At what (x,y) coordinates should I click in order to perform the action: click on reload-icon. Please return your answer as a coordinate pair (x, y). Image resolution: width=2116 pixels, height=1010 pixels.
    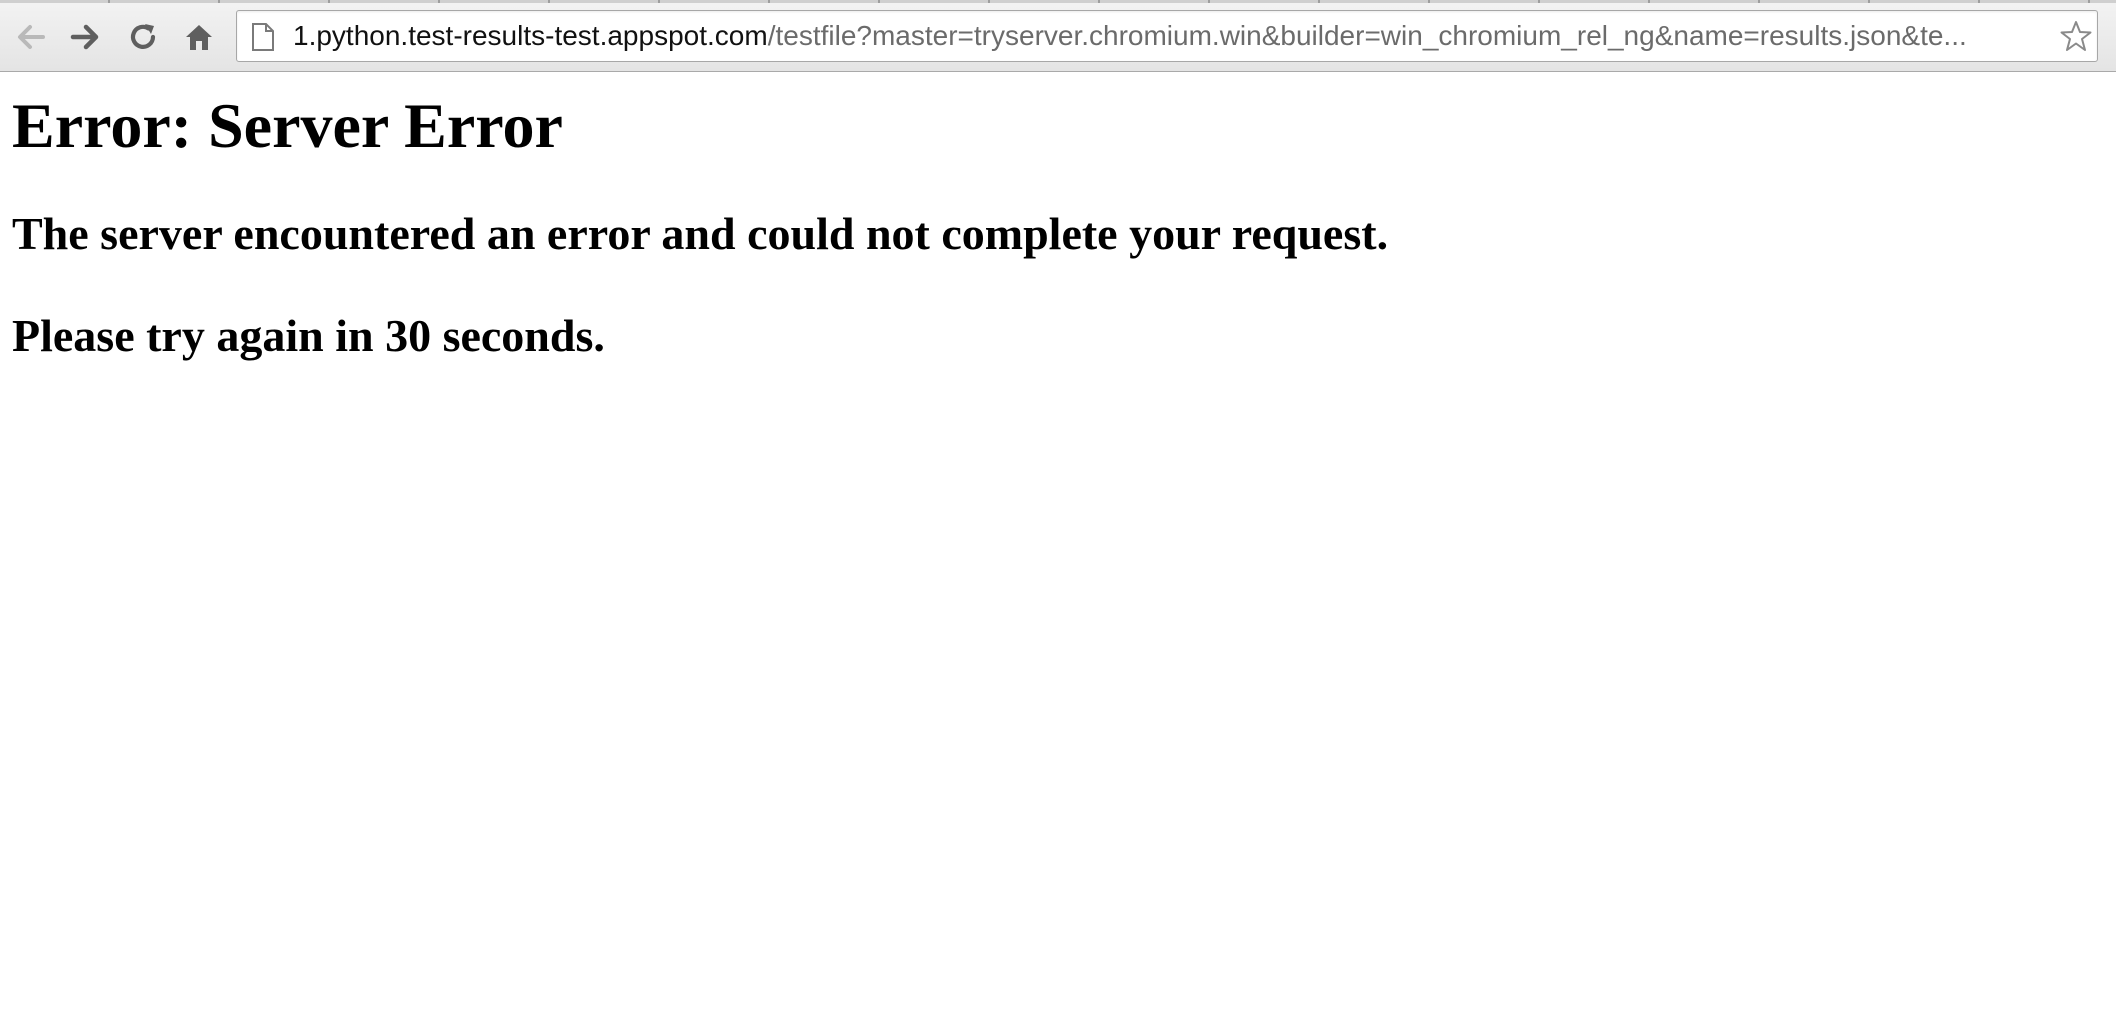
    Looking at the image, I should click on (143, 36).